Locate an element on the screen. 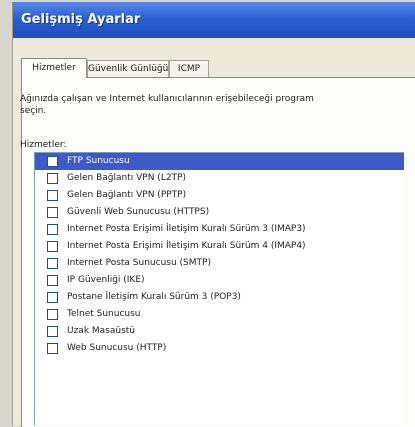 This screenshot has height=427, width=415. service-item-label: Telnet Sunucusu is located at coordinates (104, 314).